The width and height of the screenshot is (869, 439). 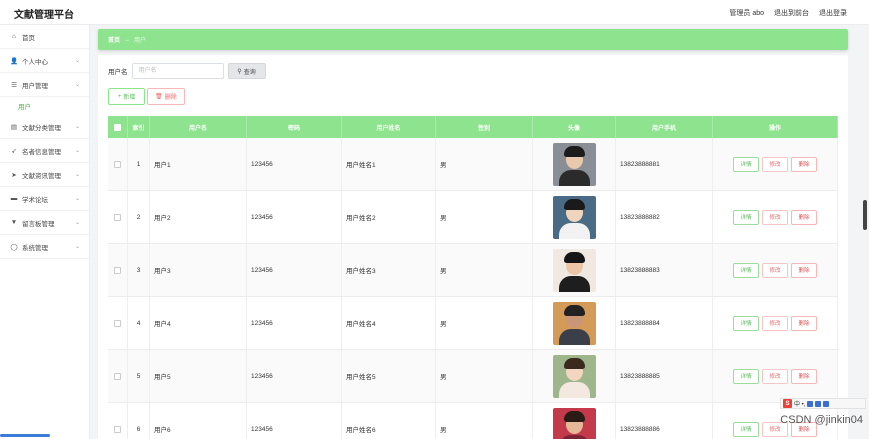 I want to click on select-all-cell, so click(x=118, y=127).